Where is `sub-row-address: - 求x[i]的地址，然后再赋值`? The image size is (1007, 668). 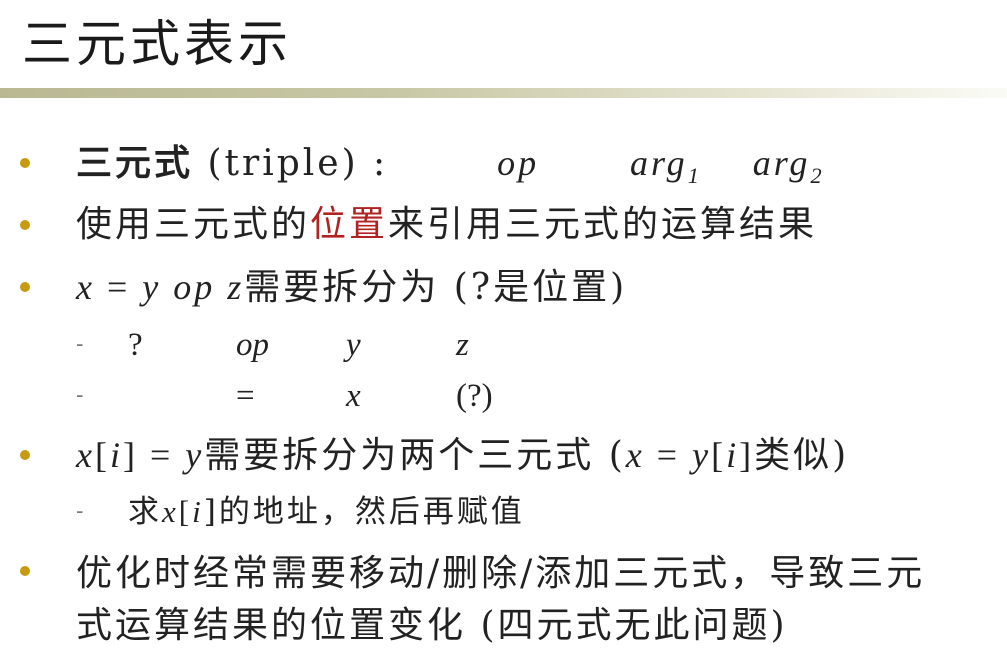 sub-row-address: - 求x[i]的地址，然后再赋值 is located at coordinates (300, 512).